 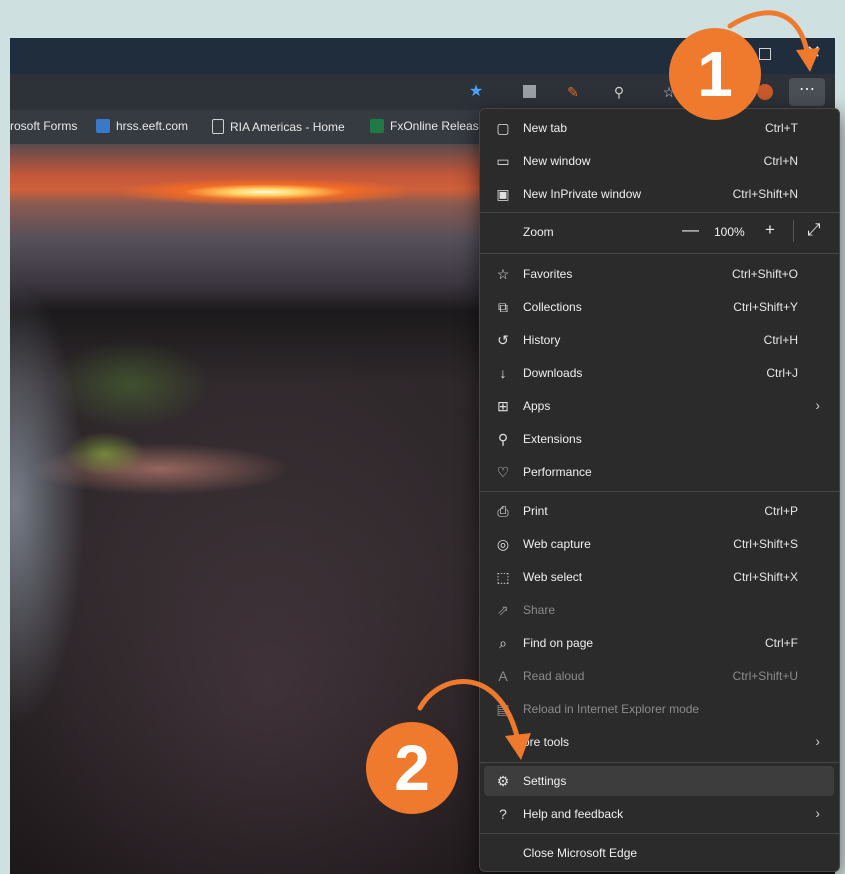 I want to click on step-1-badge: 1, so click(x=715, y=74).